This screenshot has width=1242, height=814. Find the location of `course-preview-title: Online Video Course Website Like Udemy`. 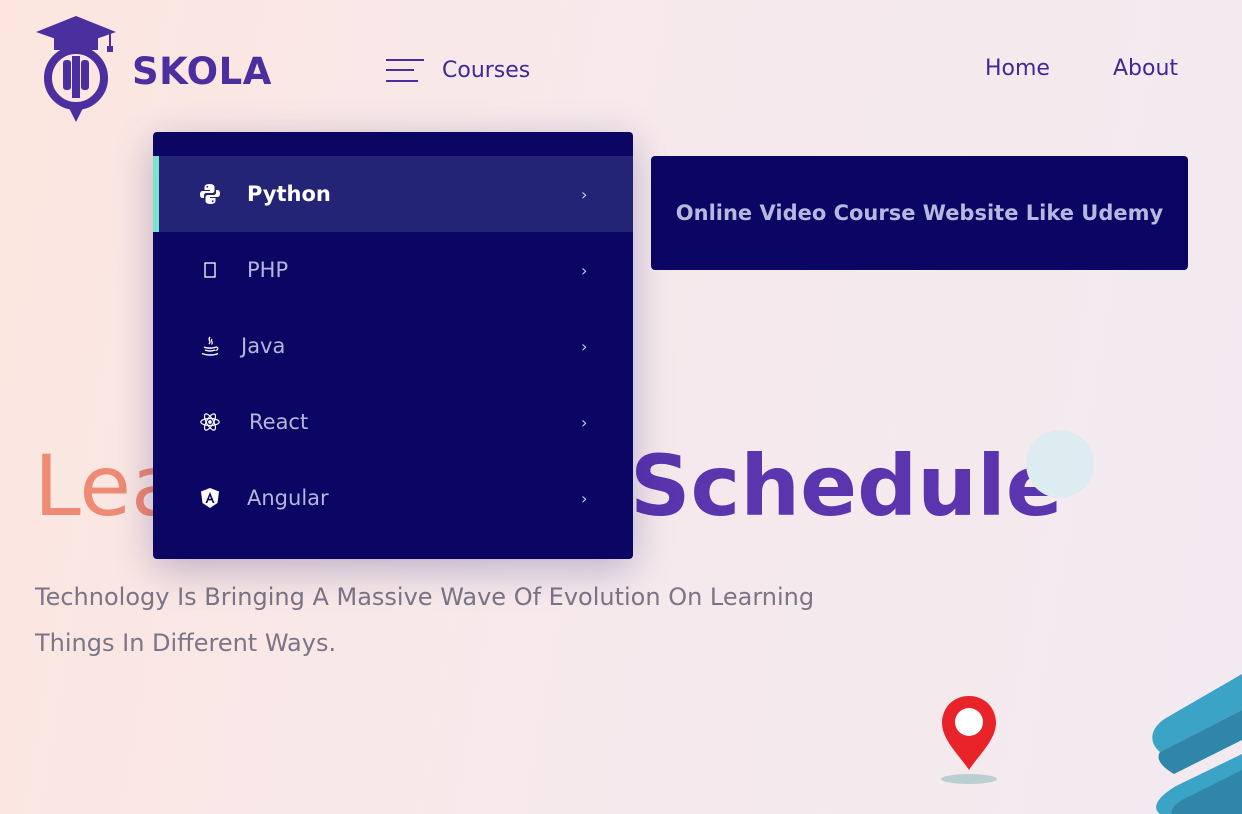

course-preview-title: Online Video Course Website Like Udemy is located at coordinates (919, 213).